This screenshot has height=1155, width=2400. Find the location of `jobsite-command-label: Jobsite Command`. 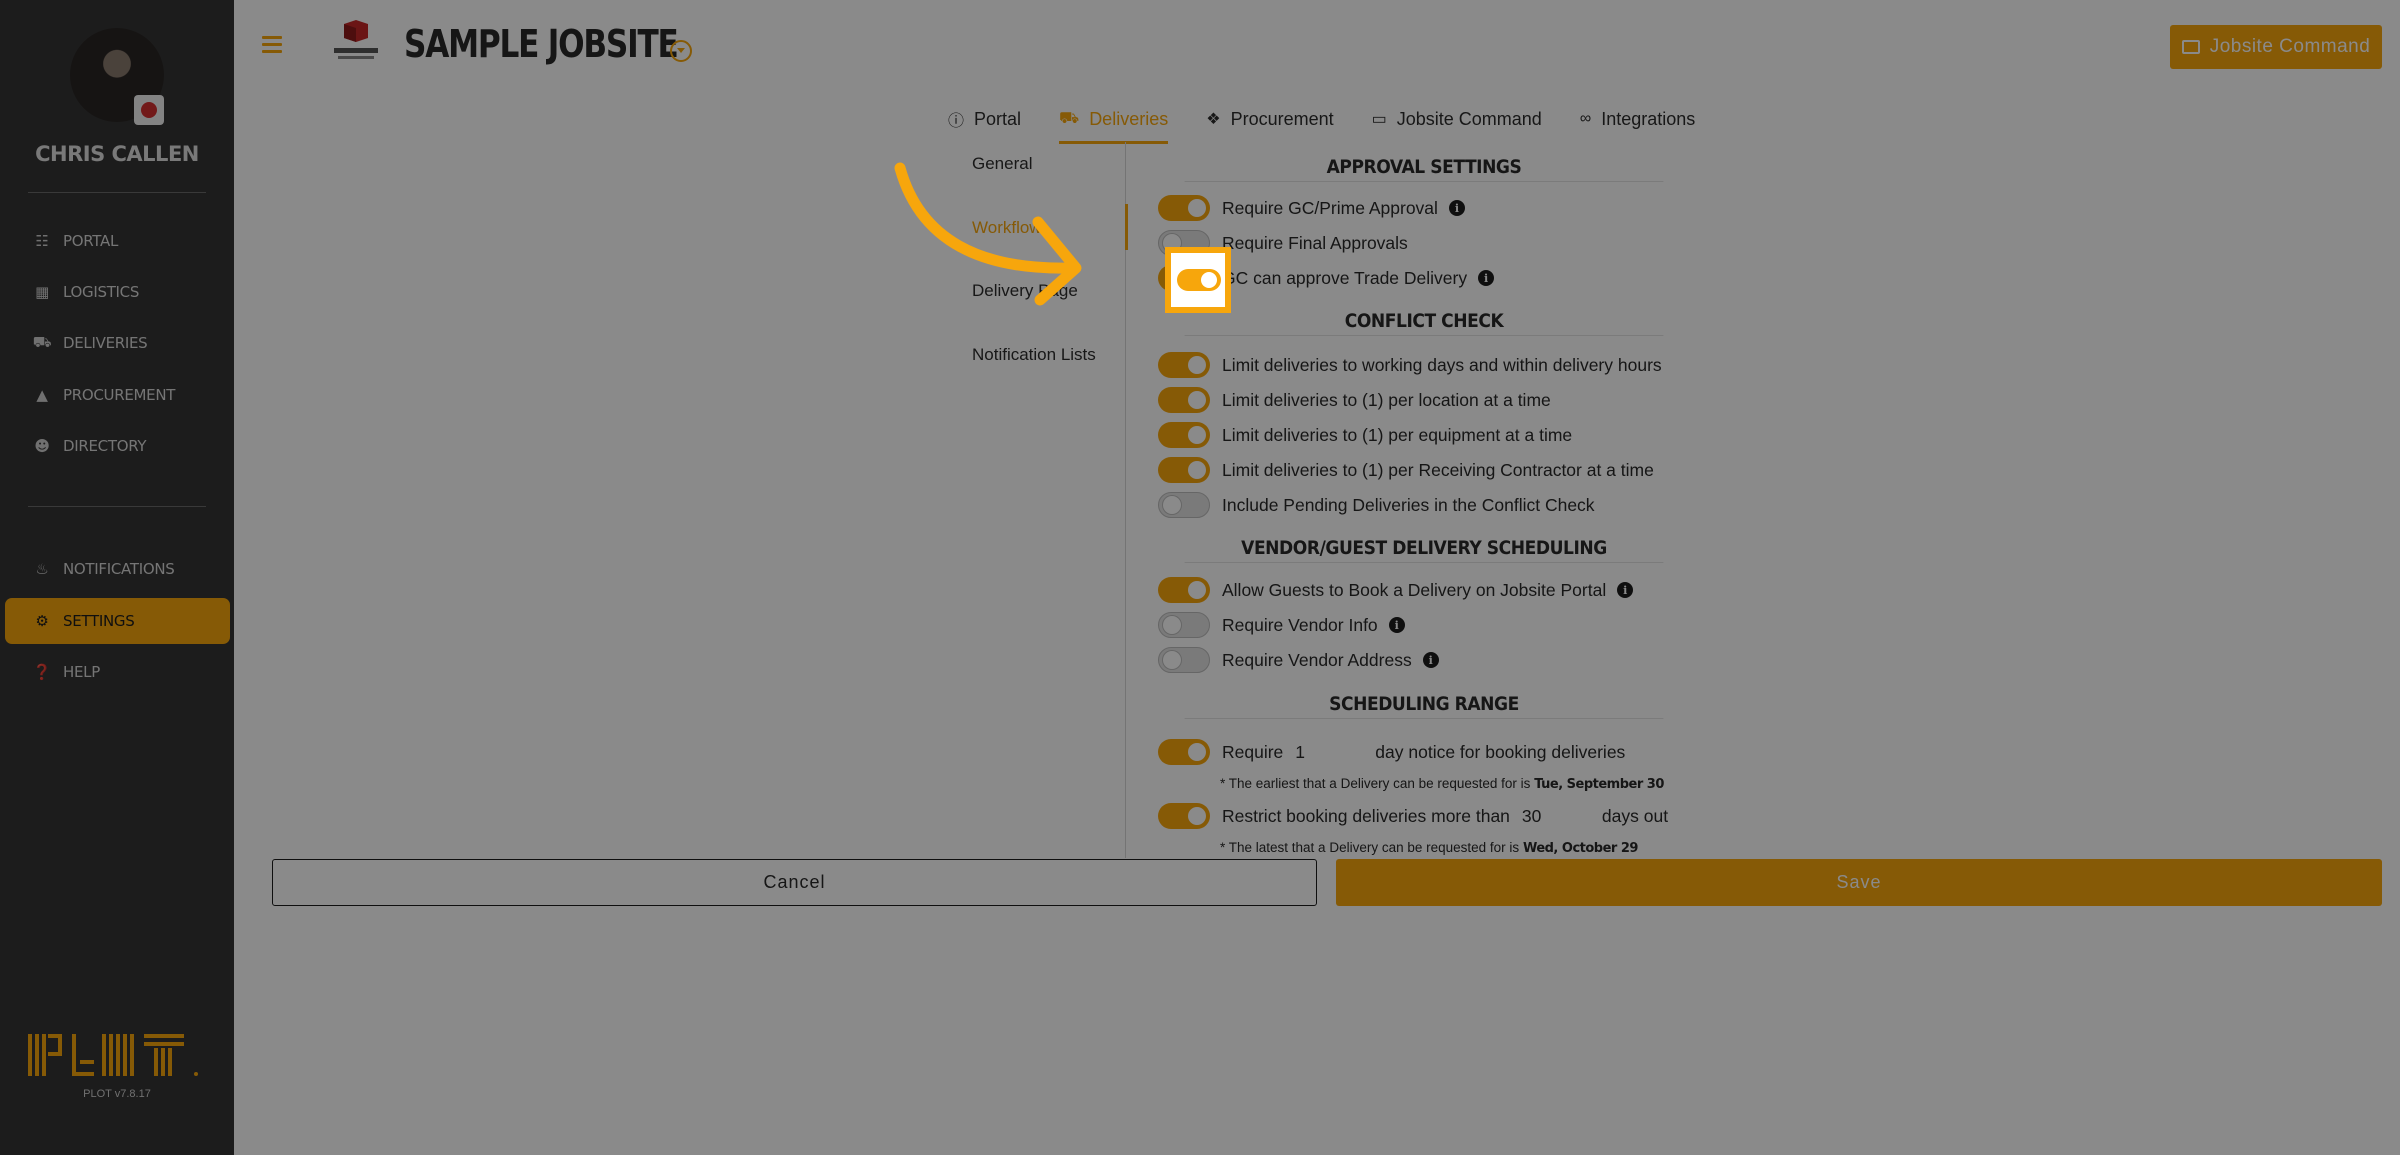

jobsite-command-label: Jobsite Command is located at coordinates (2290, 46).